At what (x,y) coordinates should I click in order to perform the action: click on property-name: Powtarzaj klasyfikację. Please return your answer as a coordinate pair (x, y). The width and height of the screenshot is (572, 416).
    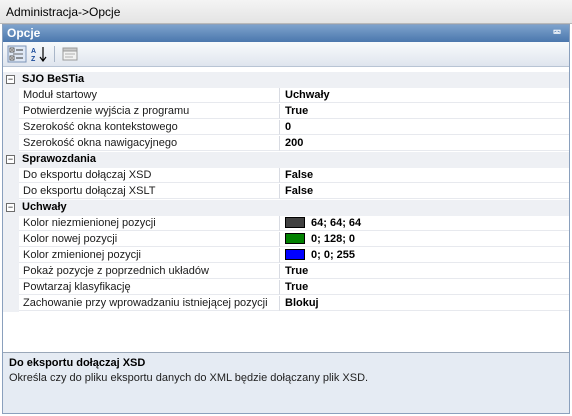
    Looking at the image, I should click on (149, 287).